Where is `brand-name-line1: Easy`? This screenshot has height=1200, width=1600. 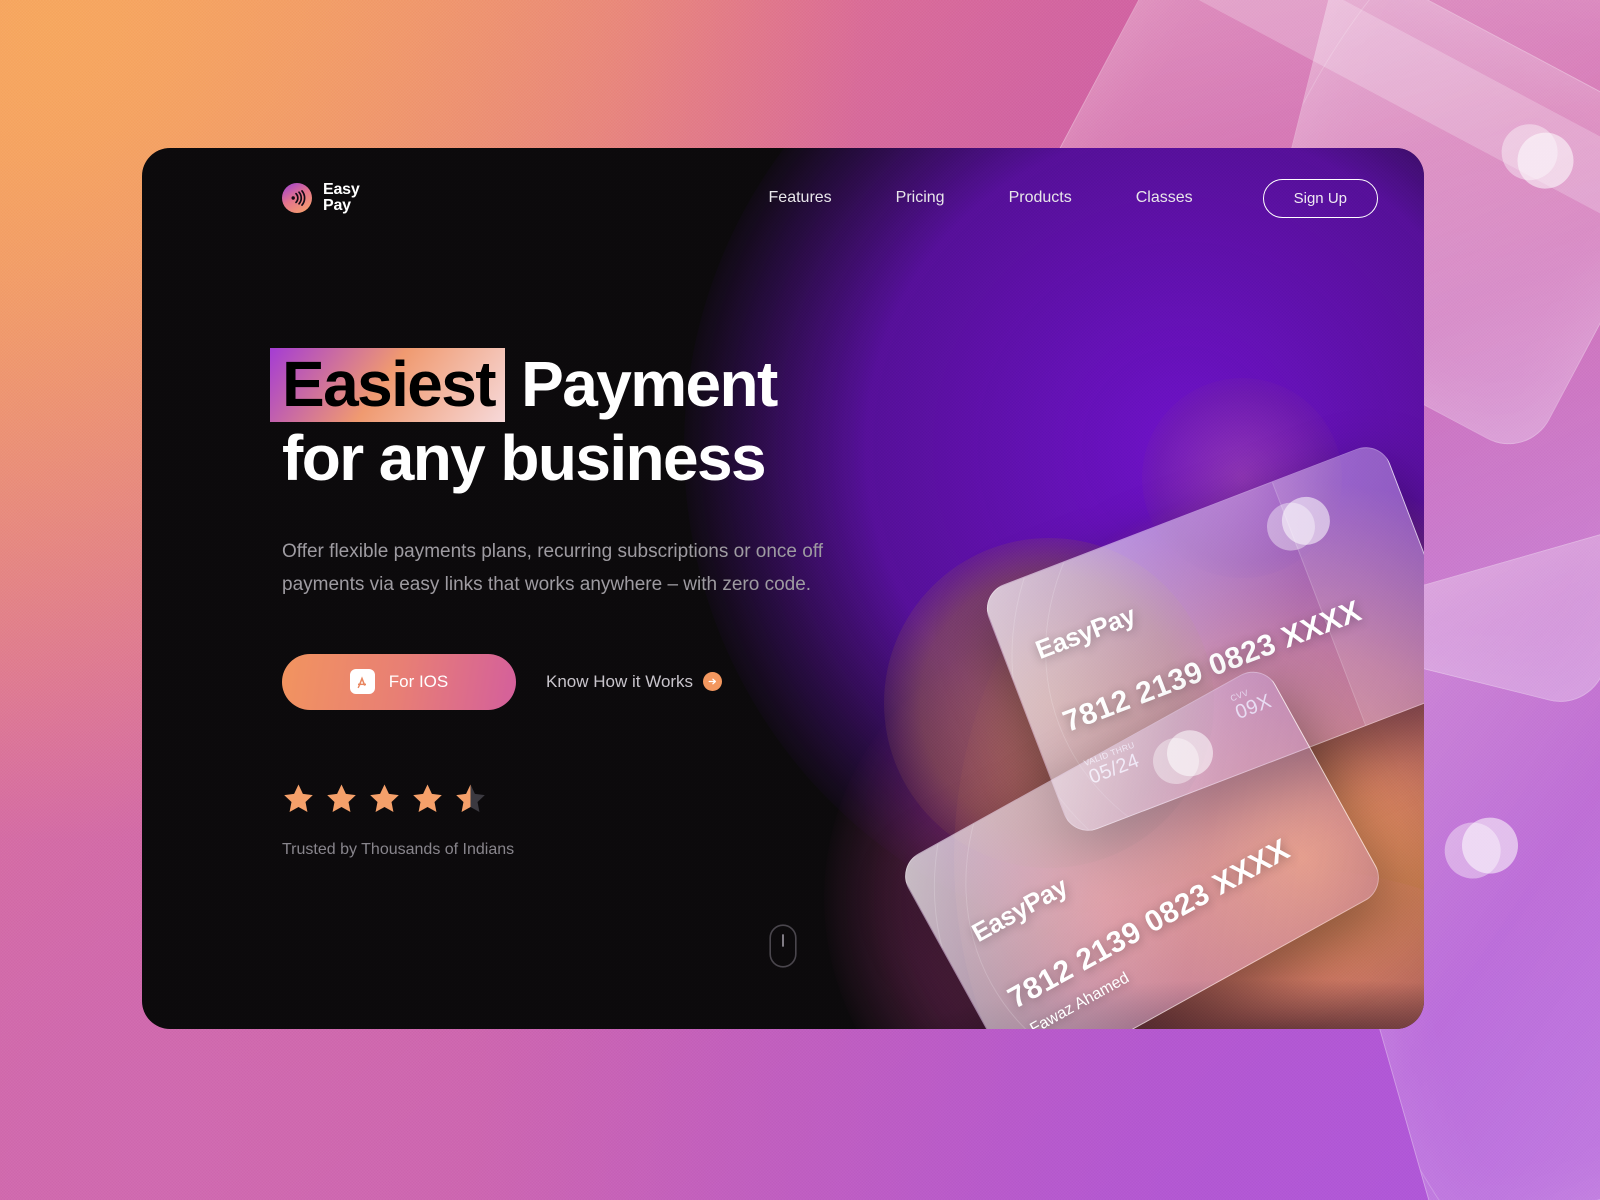
brand-name-line1: Easy is located at coordinates (341, 189).